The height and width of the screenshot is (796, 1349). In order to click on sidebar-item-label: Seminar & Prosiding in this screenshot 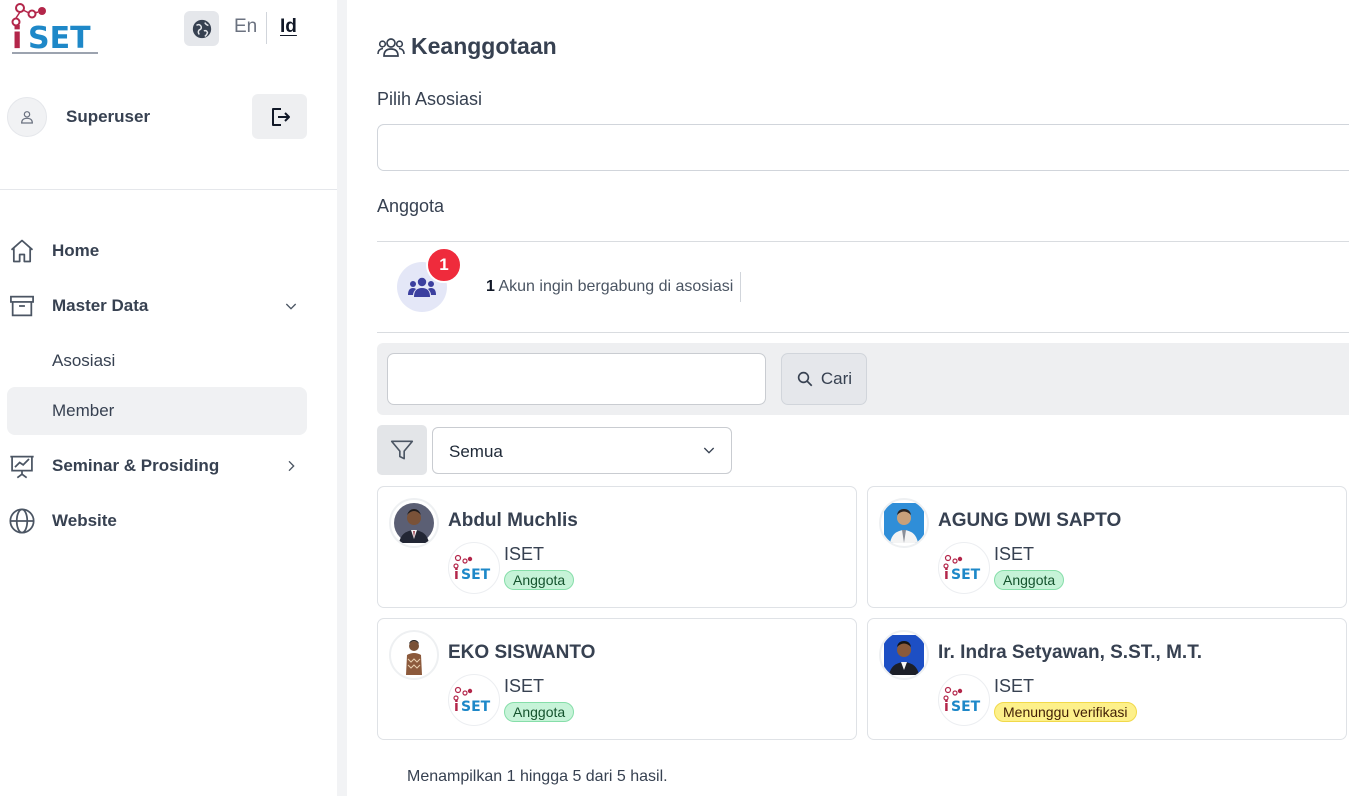, I will do `click(136, 465)`.